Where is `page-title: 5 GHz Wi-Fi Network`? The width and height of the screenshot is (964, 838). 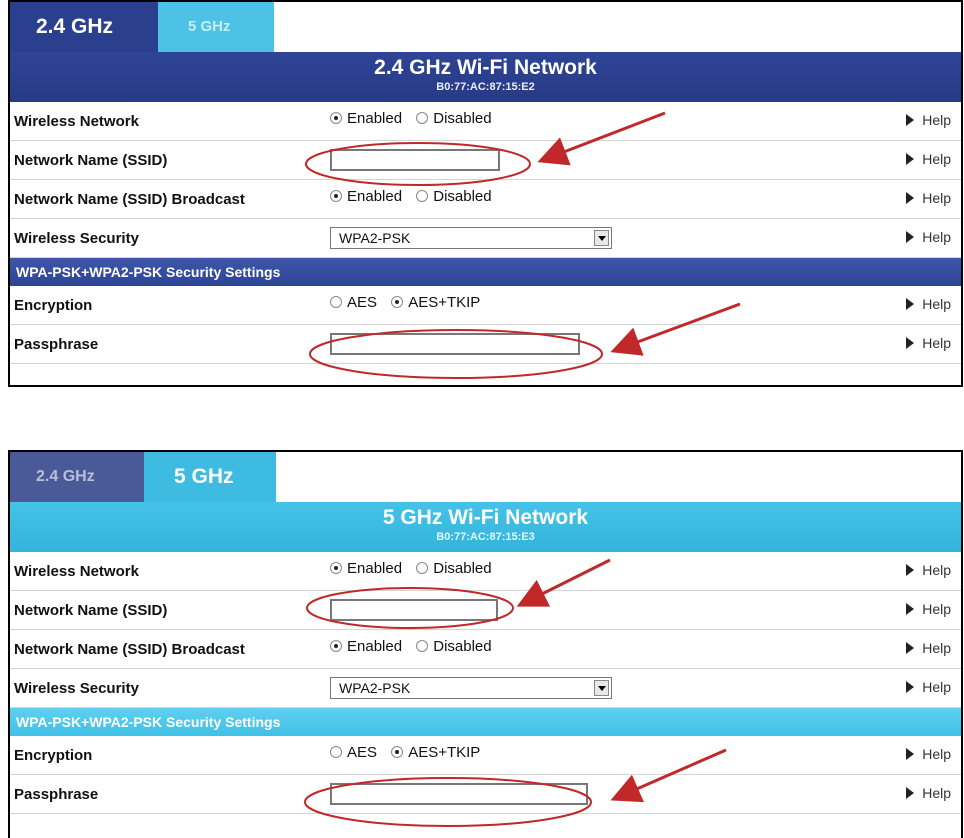 page-title: 5 GHz Wi-Fi Network is located at coordinates (485, 517).